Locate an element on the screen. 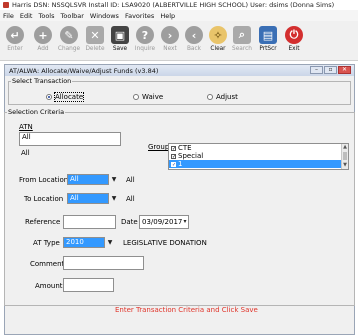 Image resolution: width=358 pixels, height=335 pixels. scroll-thumb is located at coordinates (345, 156).